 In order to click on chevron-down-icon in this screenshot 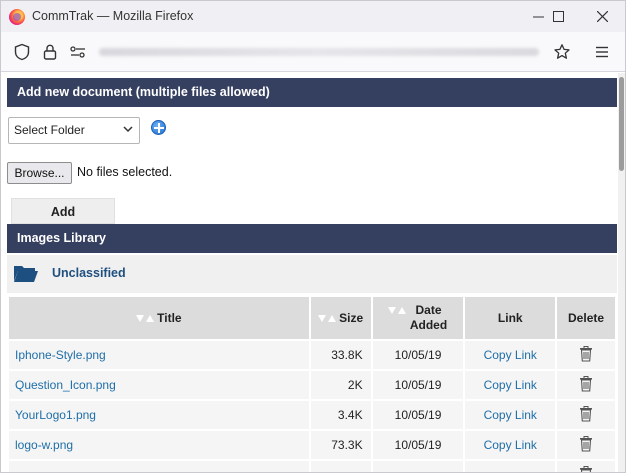, I will do `click(128, 129)`.